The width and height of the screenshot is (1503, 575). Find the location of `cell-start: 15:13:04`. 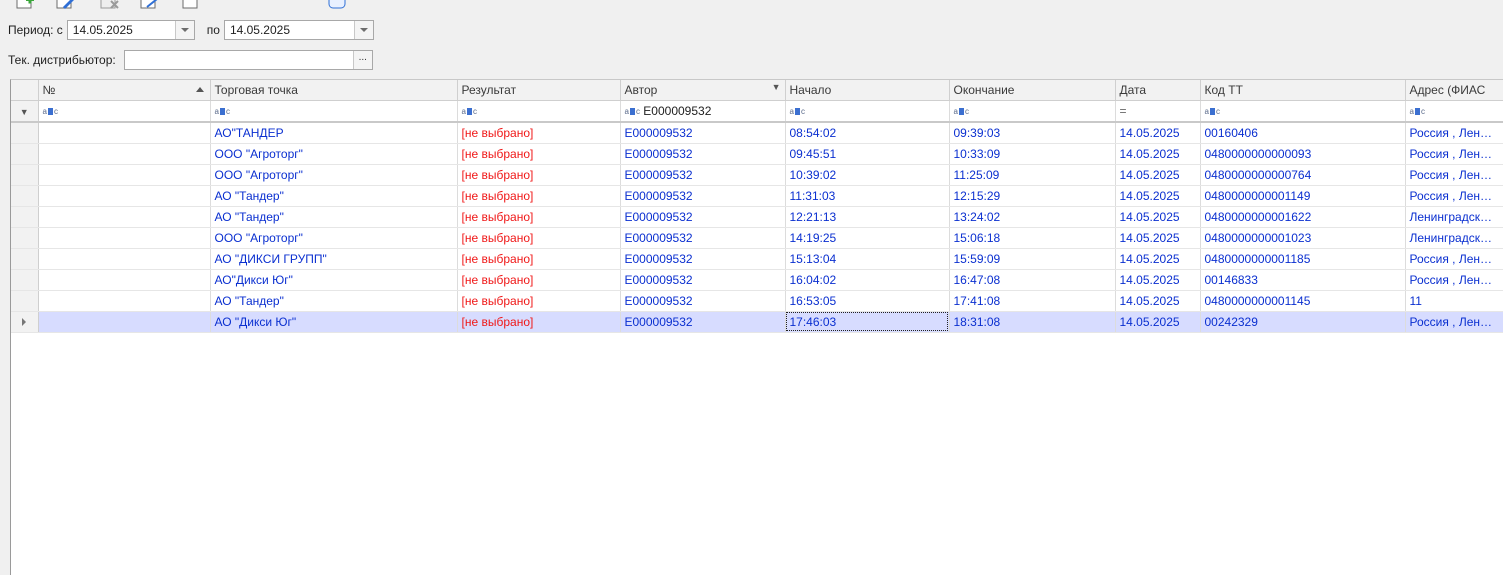

cell-start: 15:13:04 is located at coordinates (867, 259).